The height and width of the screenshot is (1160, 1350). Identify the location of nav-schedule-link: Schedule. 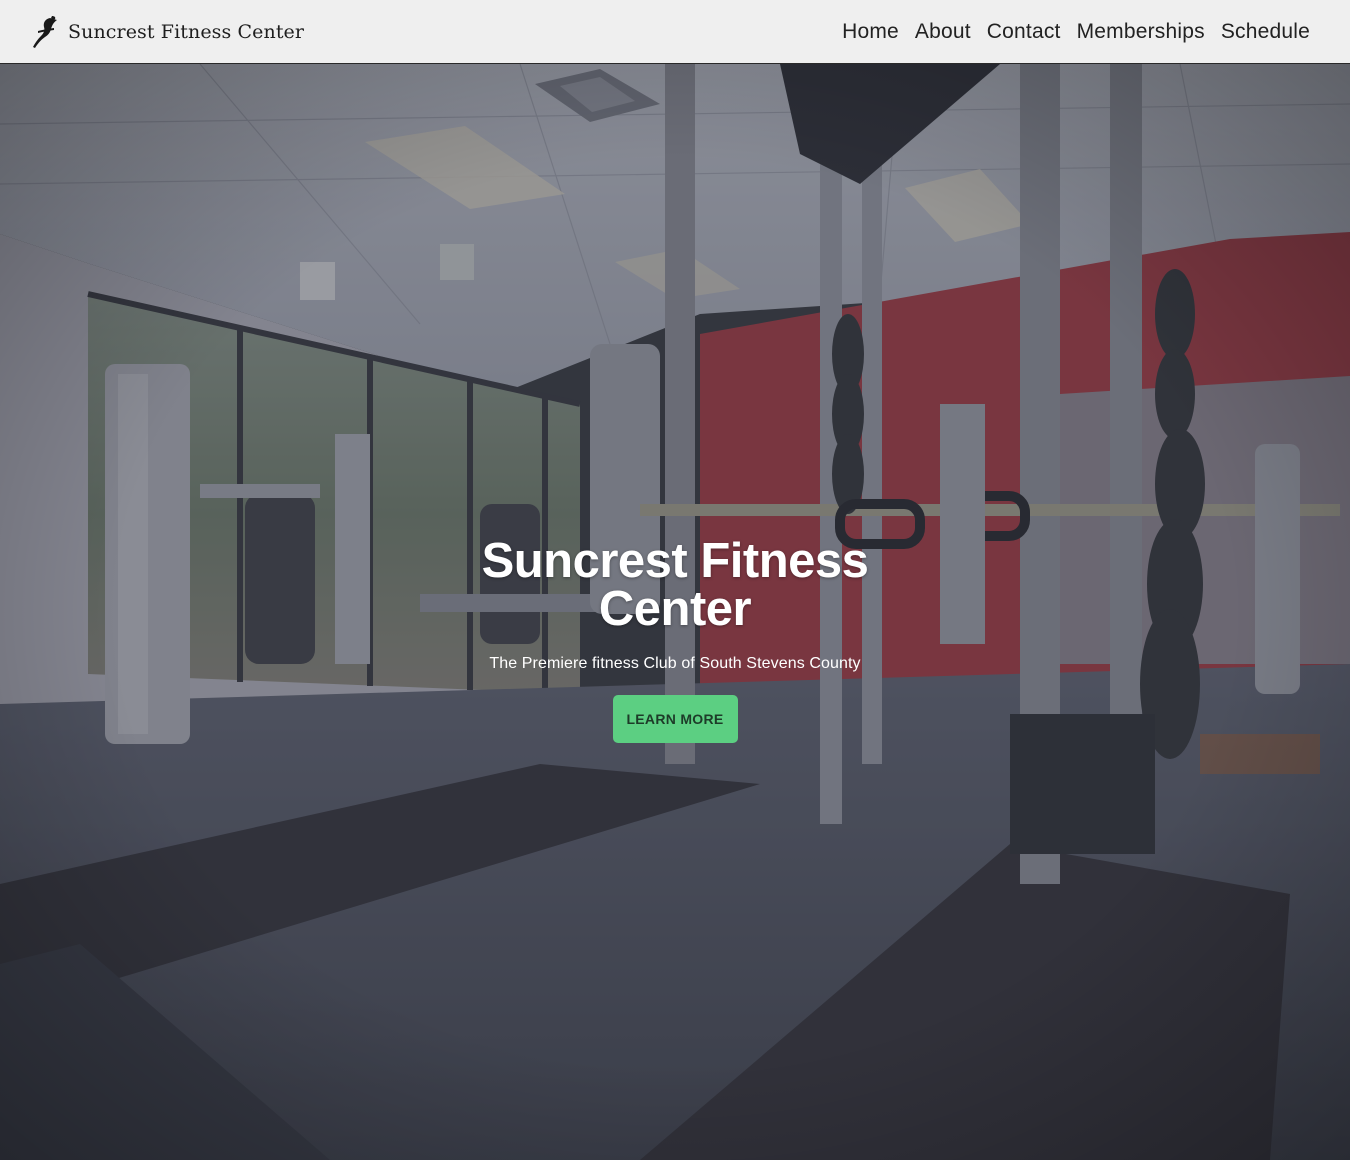
(1265, 32).